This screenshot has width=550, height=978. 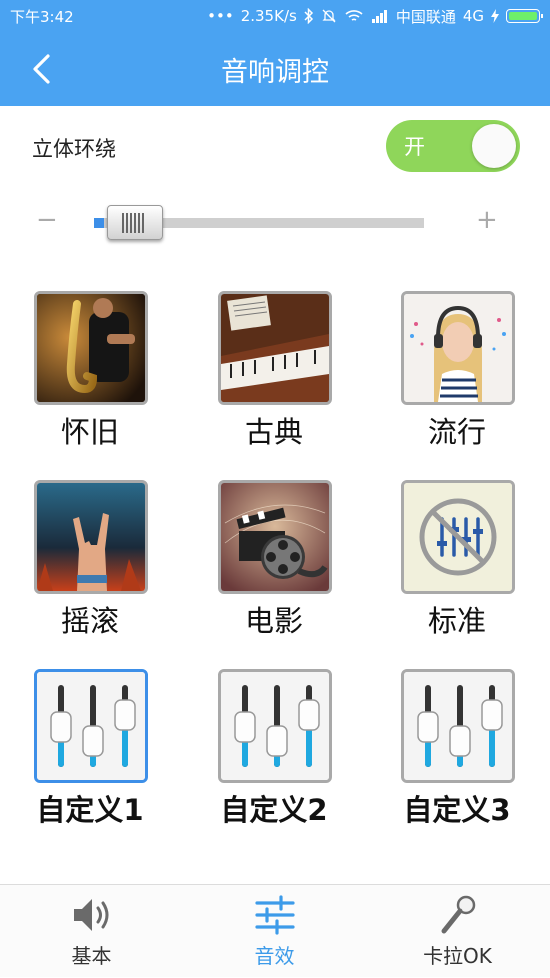 What do you see at coordinates (275, 915) in the screenshot?
I see `equalizer-icon` at bounding box center [275, 915].